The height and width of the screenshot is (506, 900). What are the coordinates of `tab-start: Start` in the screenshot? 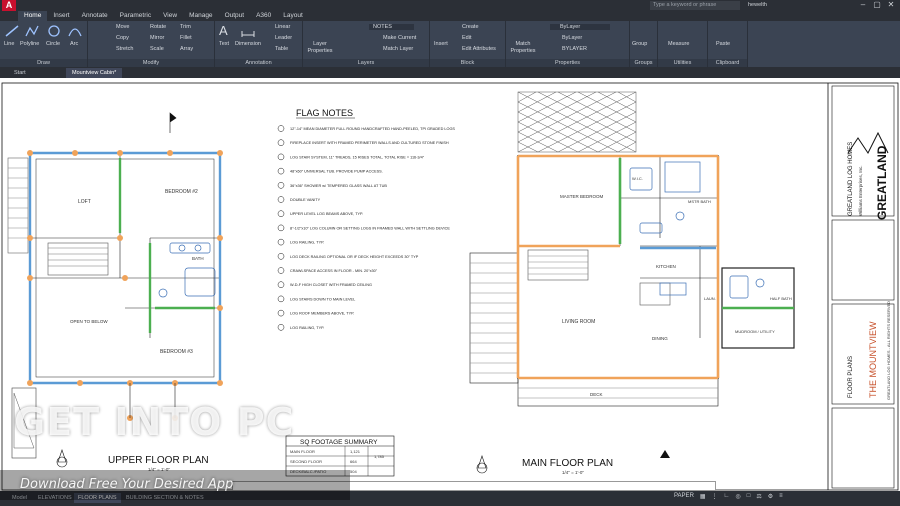 It's located at (20, 73).